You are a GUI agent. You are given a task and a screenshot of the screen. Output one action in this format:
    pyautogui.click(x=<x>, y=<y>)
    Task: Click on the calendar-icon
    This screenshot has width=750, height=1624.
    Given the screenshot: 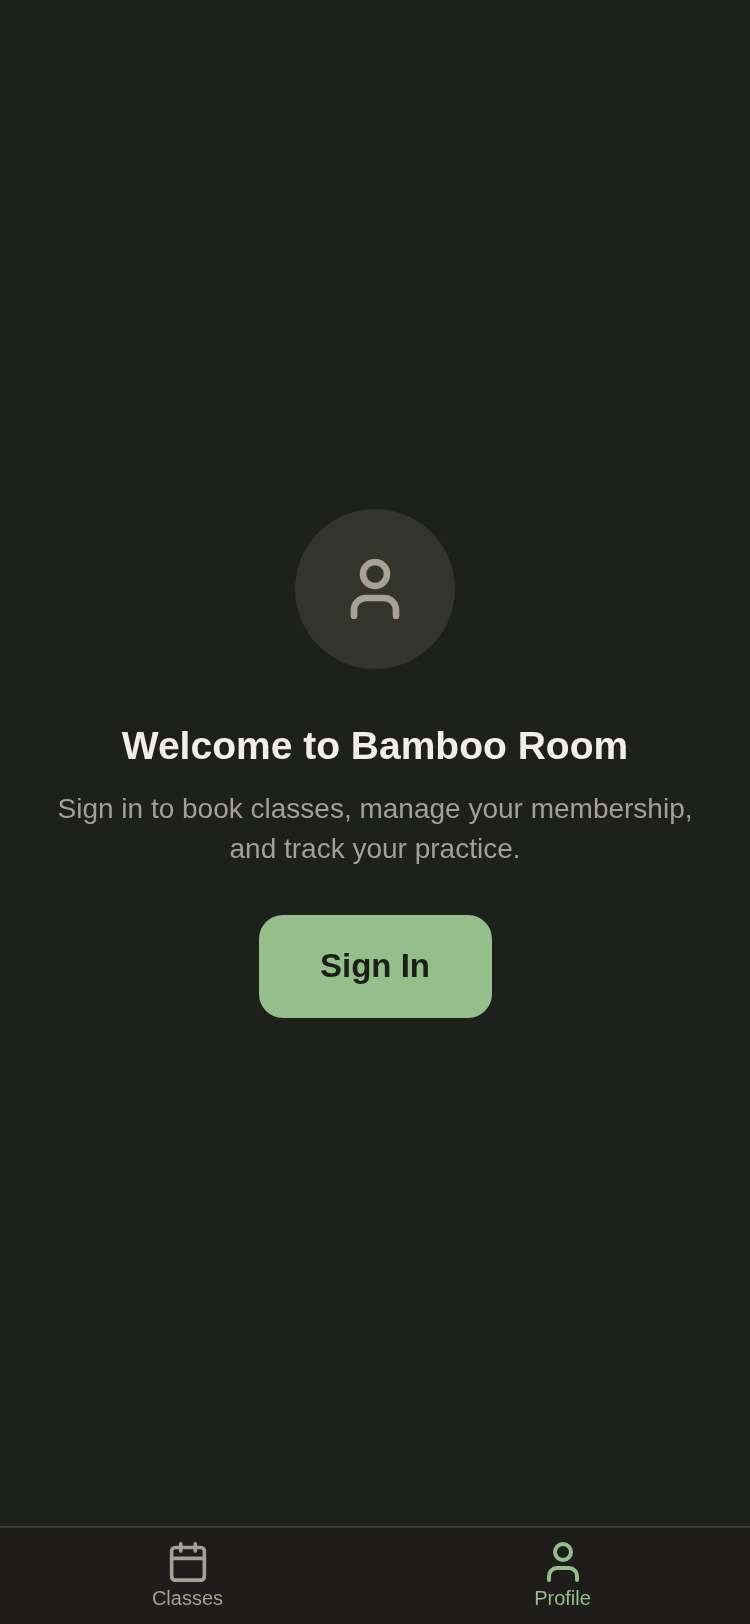 What is the action you would take?
    pyautogui.click(x=187, y=1562)
    